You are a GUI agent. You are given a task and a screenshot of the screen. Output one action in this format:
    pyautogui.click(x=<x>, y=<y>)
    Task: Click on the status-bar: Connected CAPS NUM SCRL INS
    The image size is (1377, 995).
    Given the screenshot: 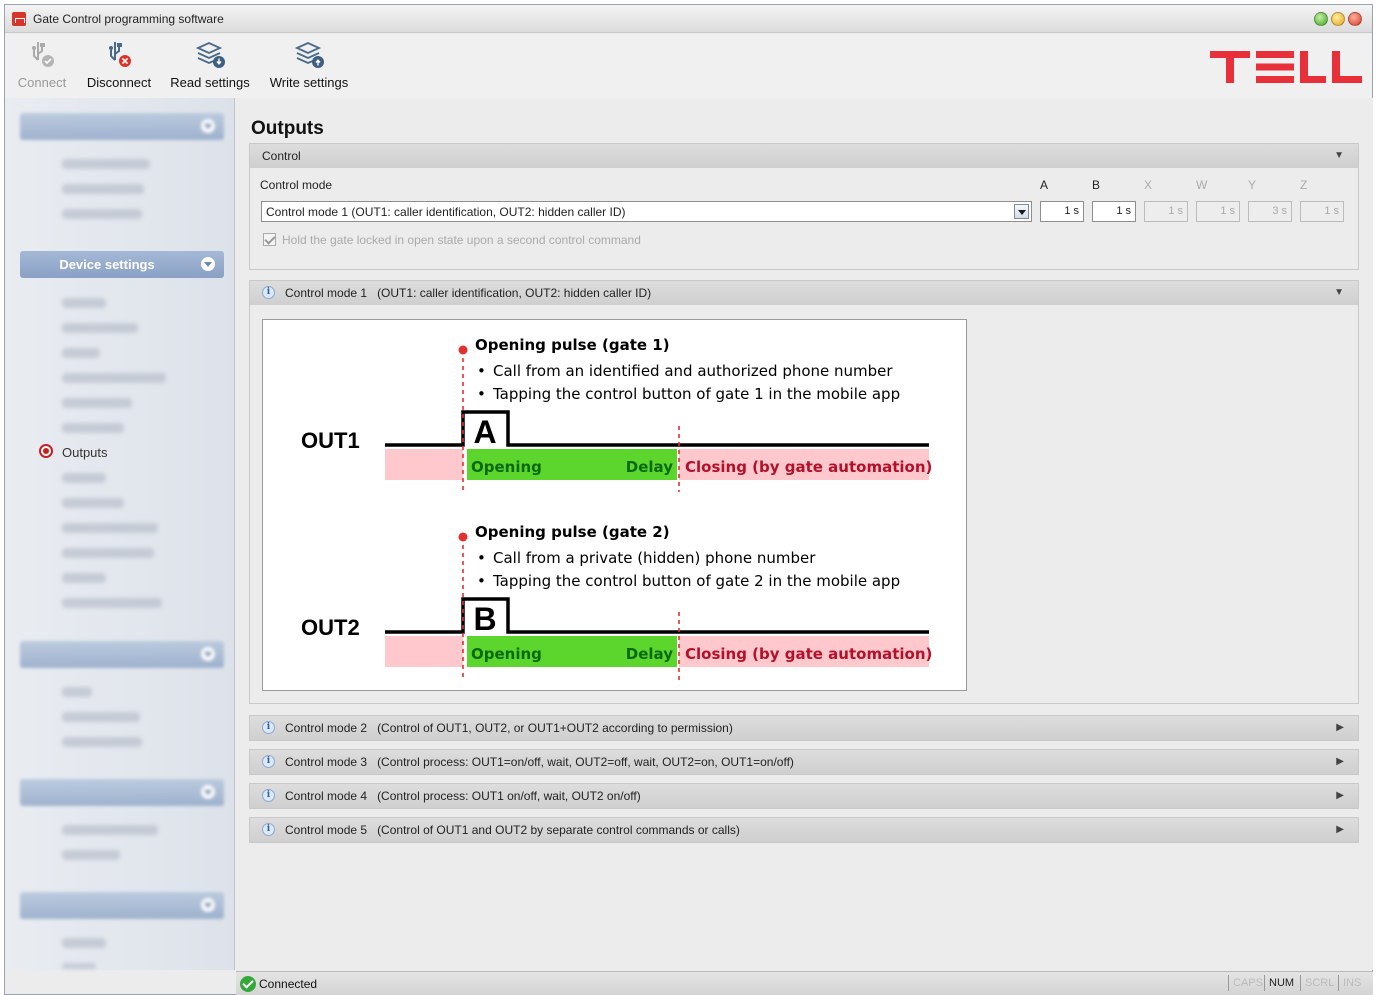 What is the action you would take?
    pyautogui.click(x=804, y=983)
    